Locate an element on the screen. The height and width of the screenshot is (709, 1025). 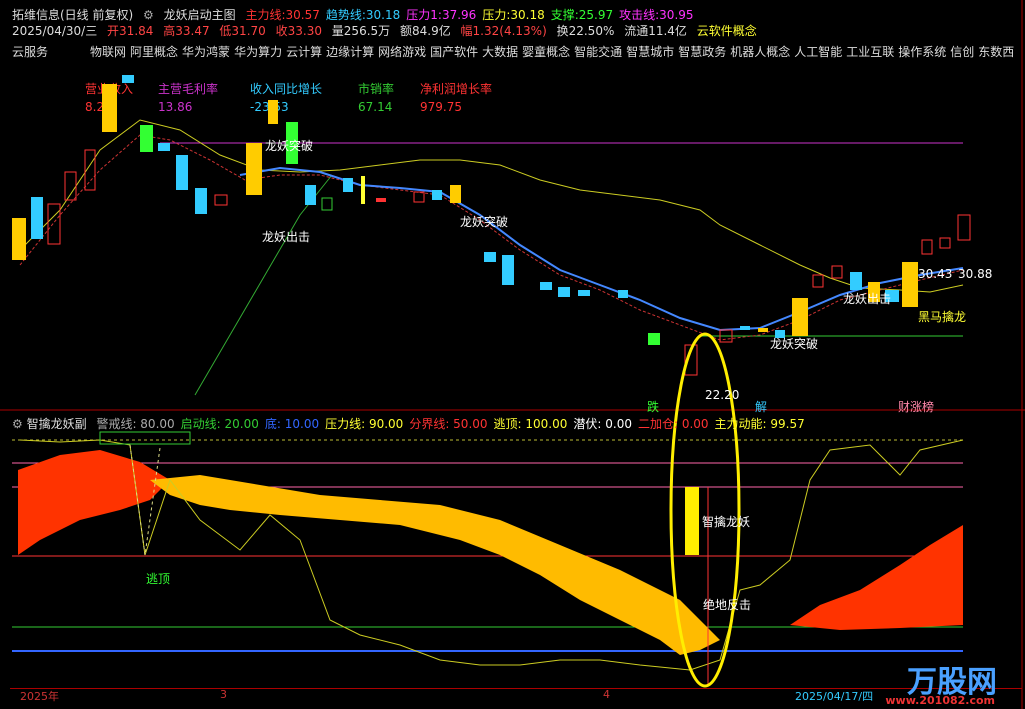
breakout-label-1: 龙妖突破 is located at coordinates (289, 146).